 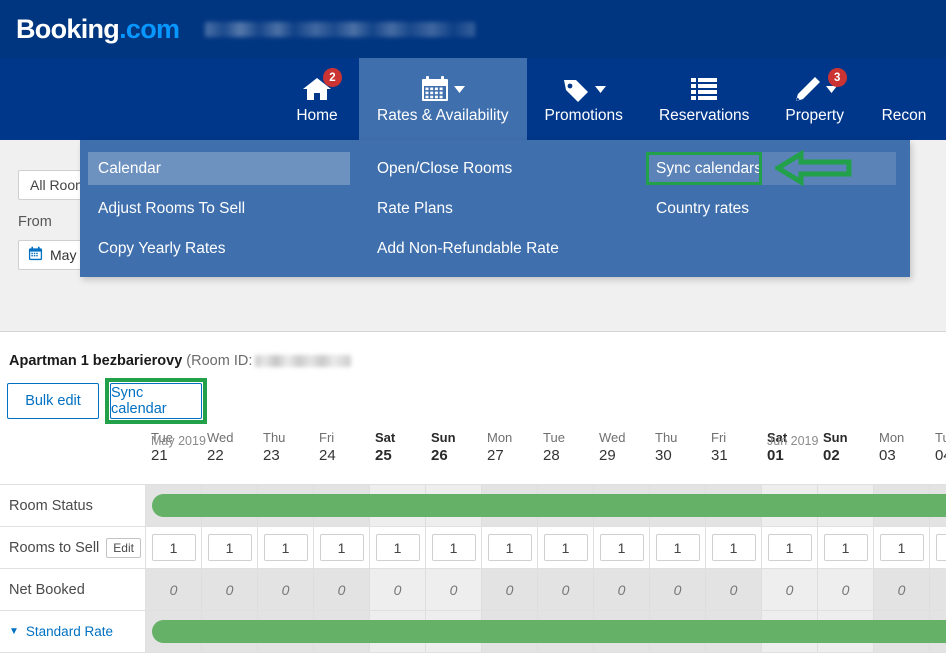 What do you see at coordinates (274, 437) in the screenshot?
I see `day-of-week: Thu` at bounding box center [274, 437].